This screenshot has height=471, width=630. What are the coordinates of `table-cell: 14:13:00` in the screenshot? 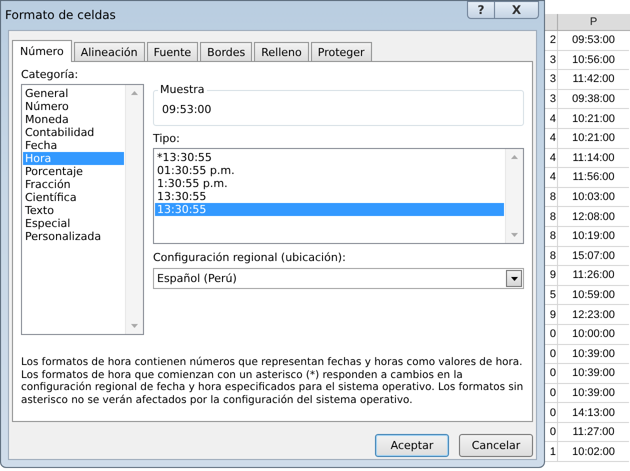 It's located at (593, 413).